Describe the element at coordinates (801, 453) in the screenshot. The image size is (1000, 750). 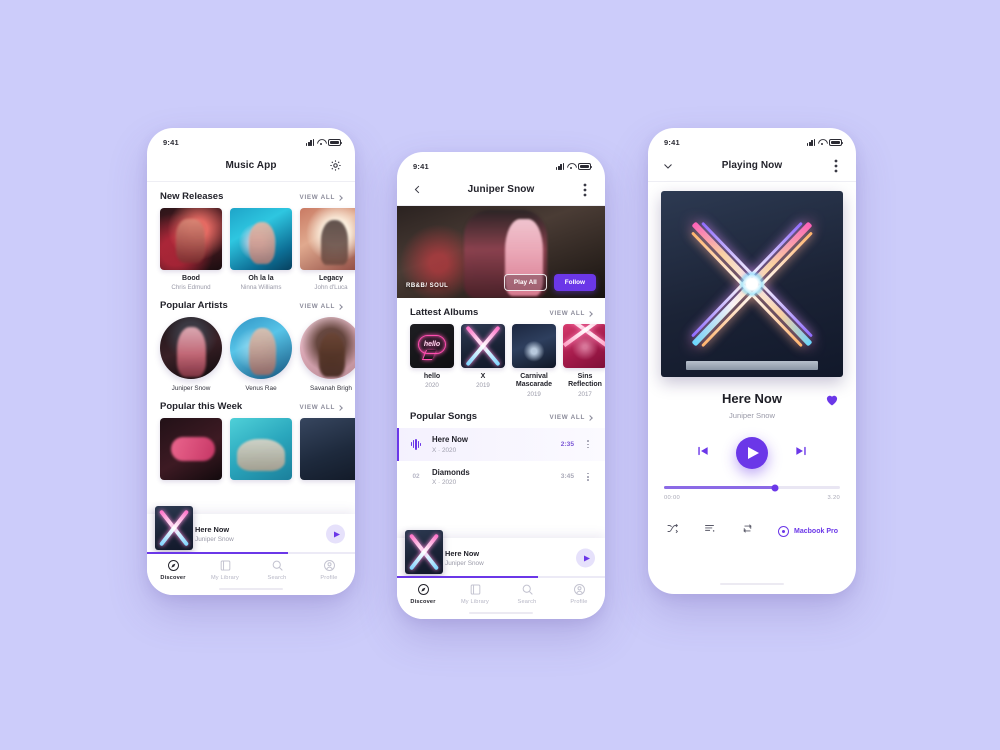
I see `skip-next-icon` at that location.